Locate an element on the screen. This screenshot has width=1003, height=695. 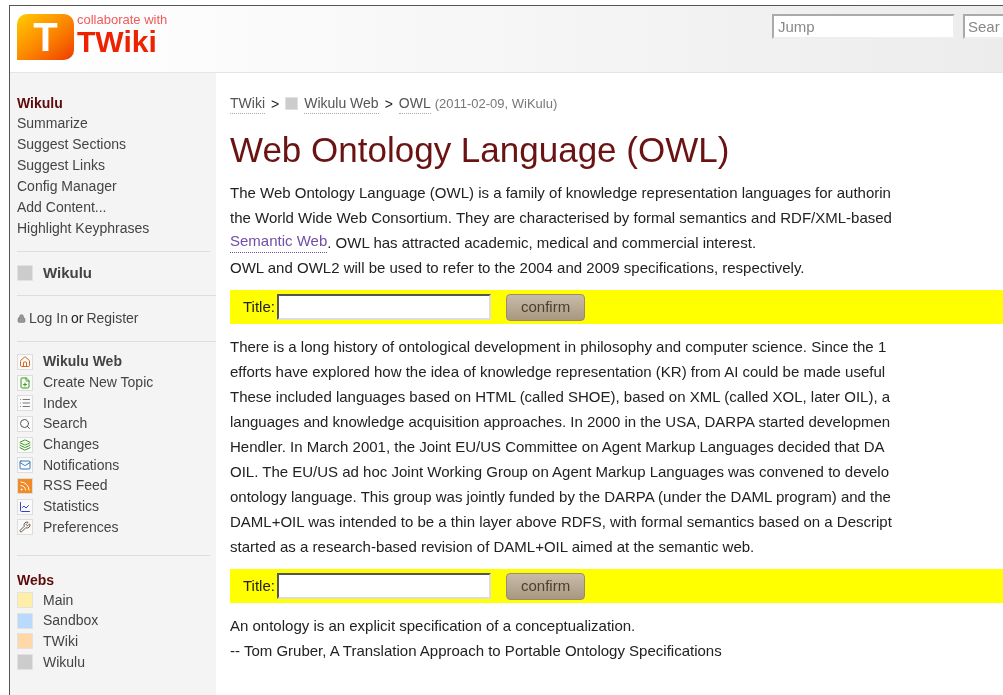
text-line: These included languages based on HTML (called SHOE), based on XML (called XOL, later OIL), a is located at coordinates (560, 397).